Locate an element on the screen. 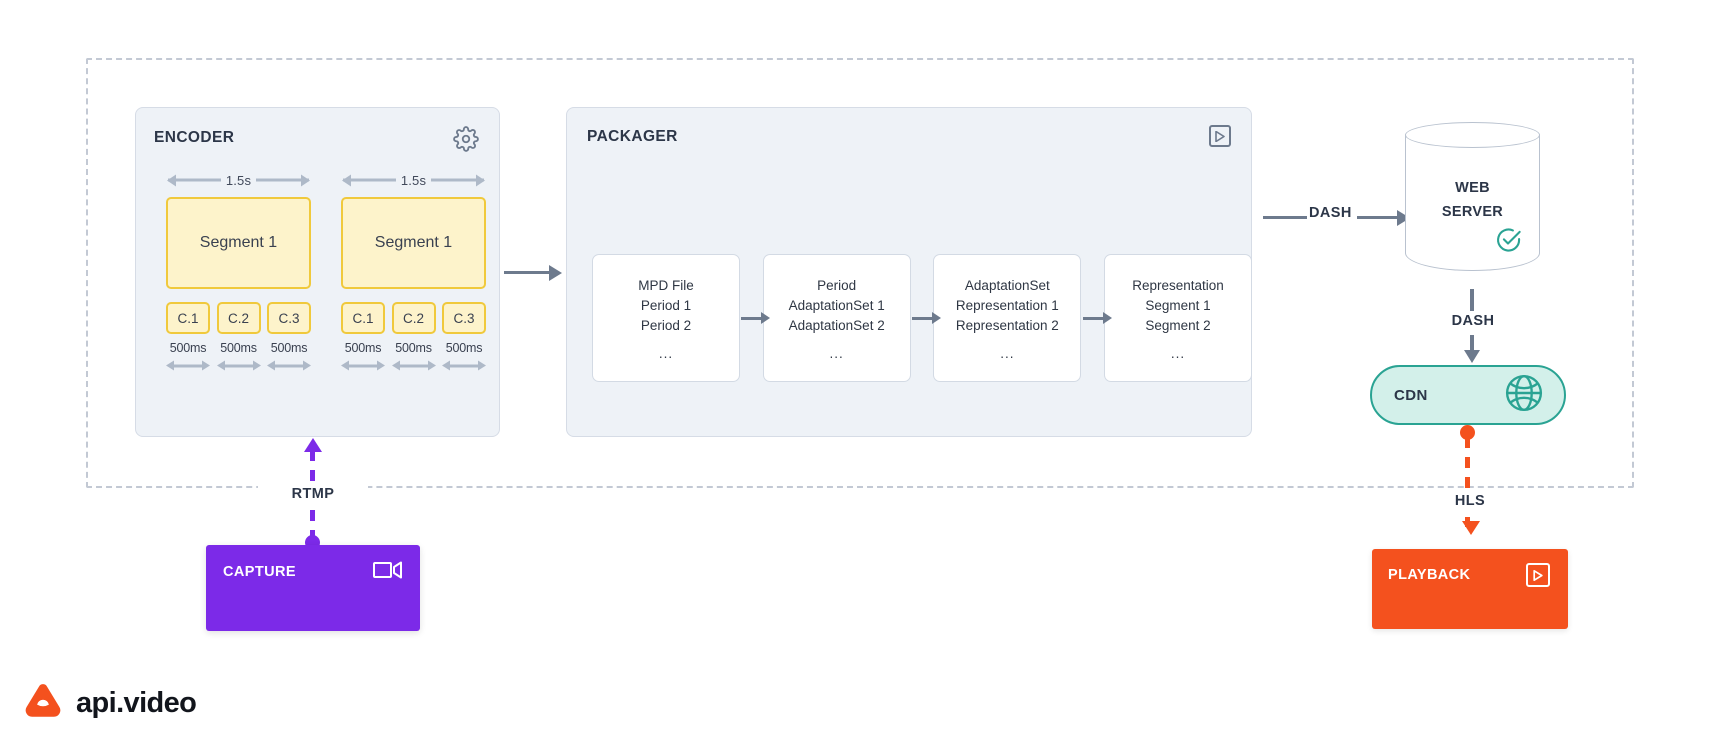  card-line: AdaptationSet 2 is located at coordinates (836, 325).